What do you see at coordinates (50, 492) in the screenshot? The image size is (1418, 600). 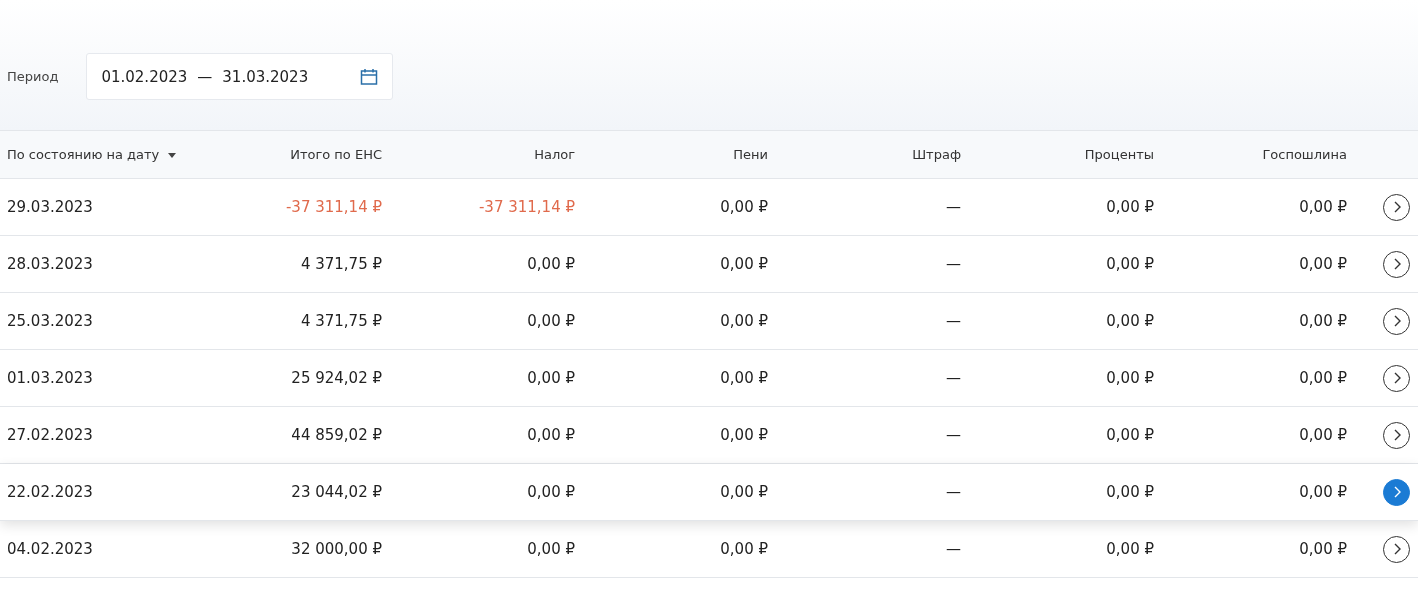 I see `table-cell: 22.02.2023` at bounding box center [50, 492].